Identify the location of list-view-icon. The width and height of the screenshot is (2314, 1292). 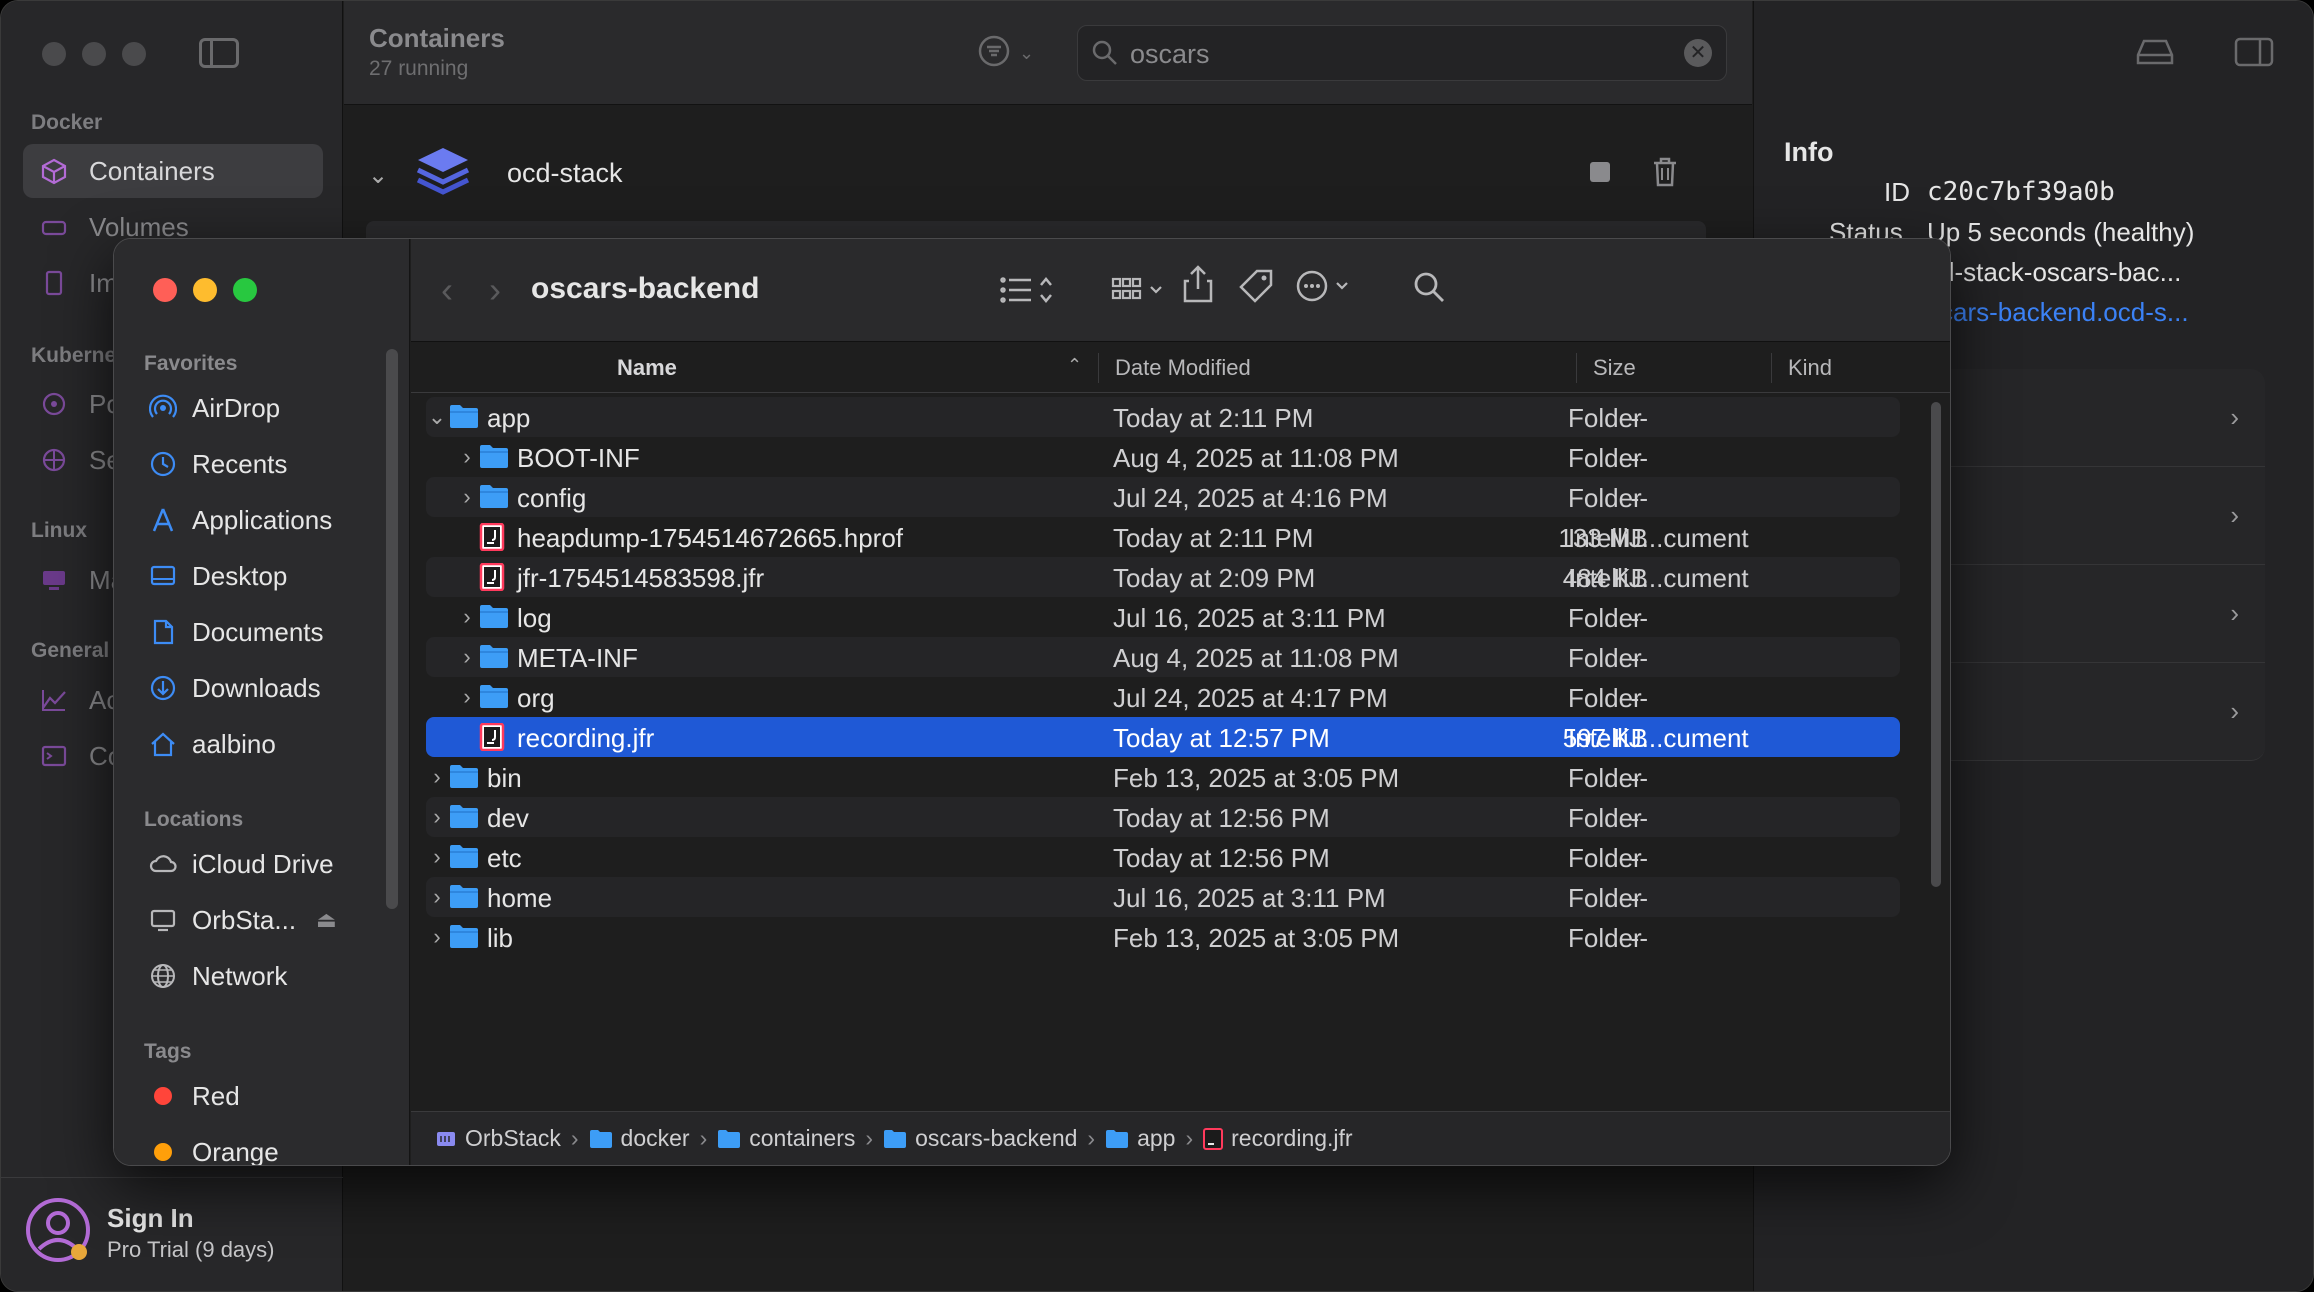
(1027, 292).